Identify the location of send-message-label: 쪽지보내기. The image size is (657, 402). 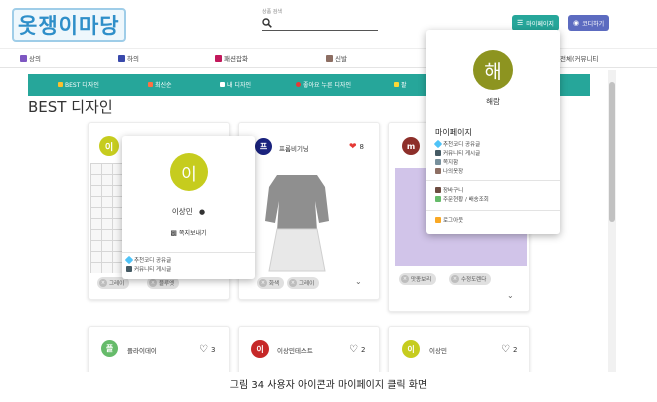
(192, 233).